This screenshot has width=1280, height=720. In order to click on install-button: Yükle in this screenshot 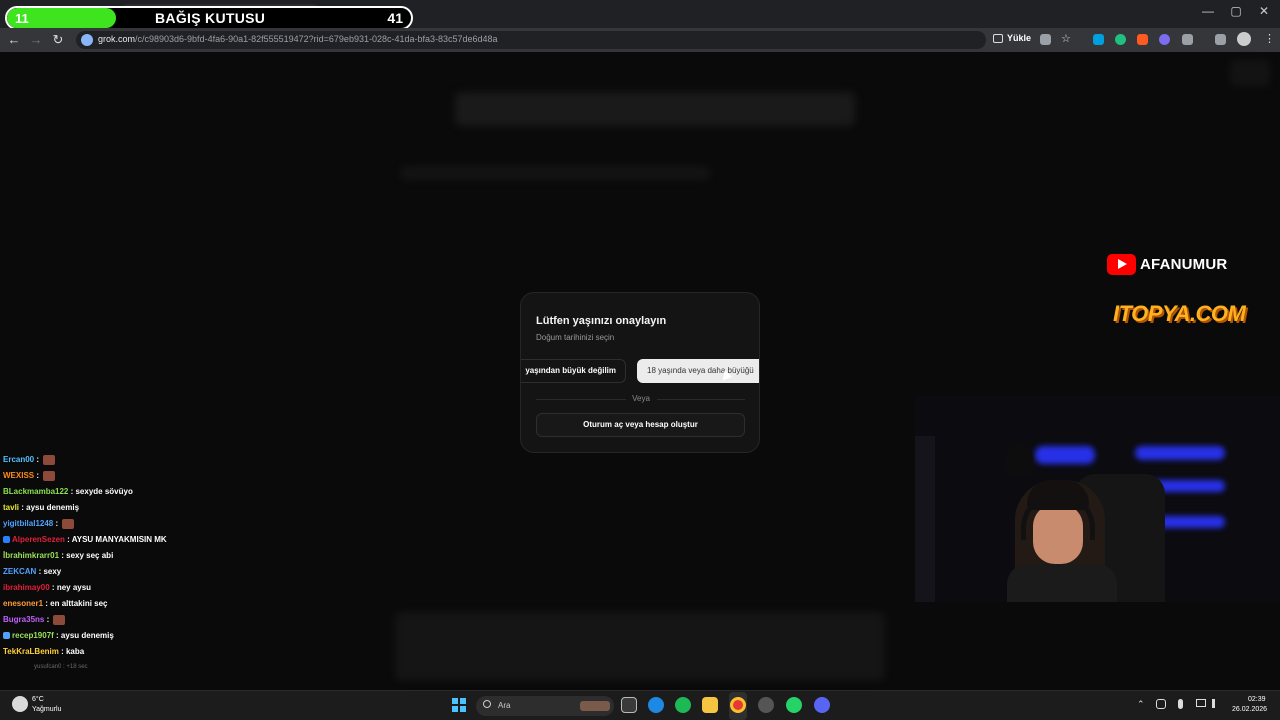, I will do `click(1019, 38)`.